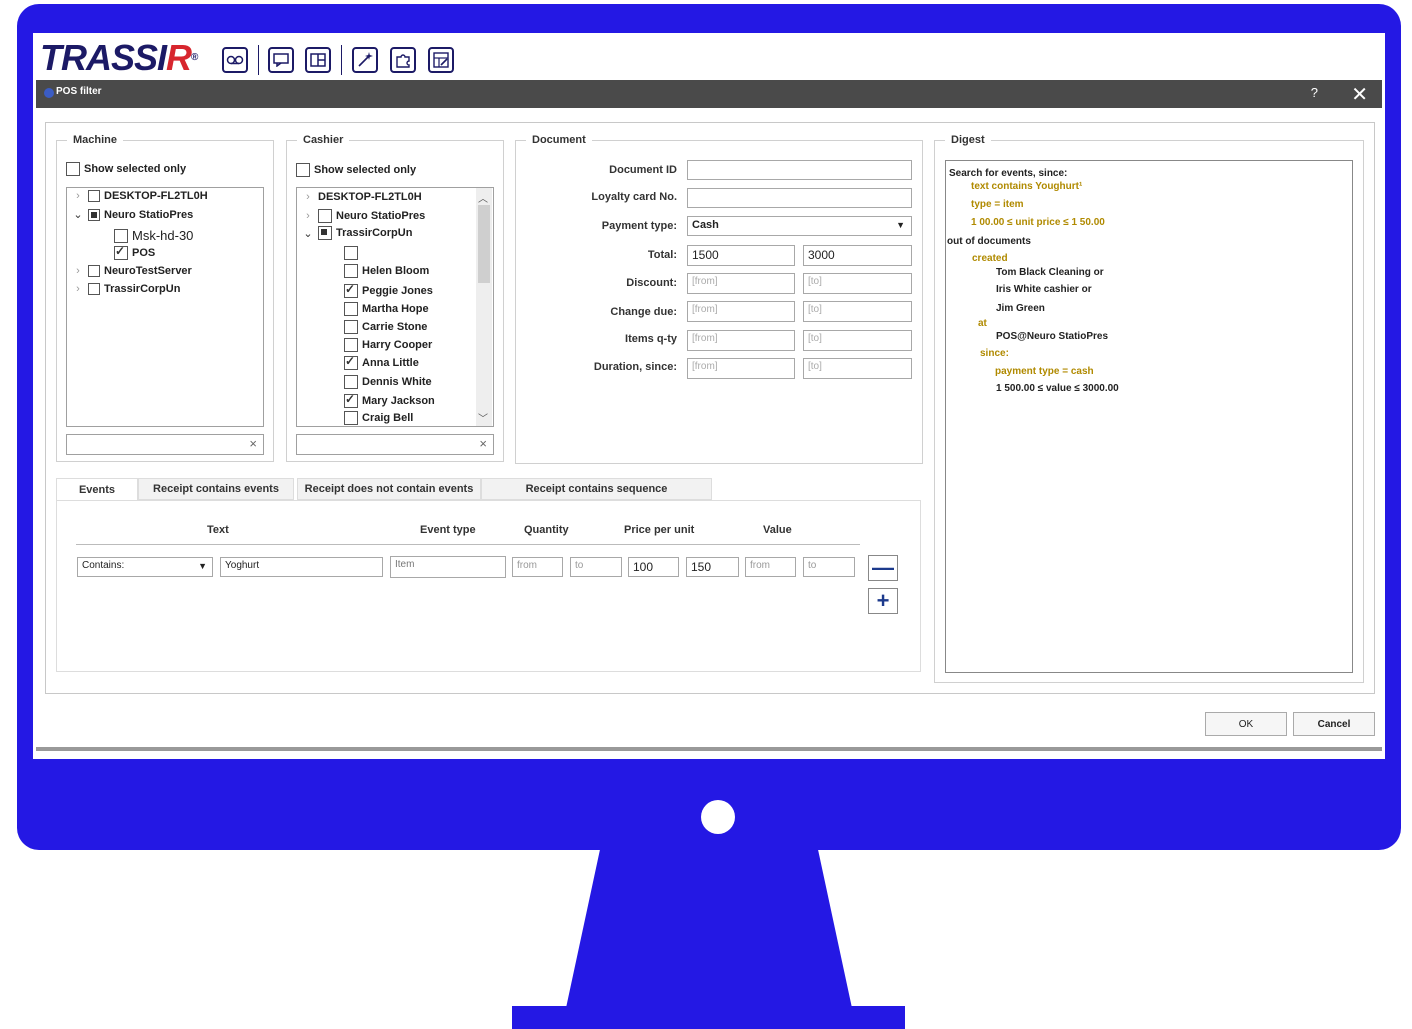  Describe the element at coordinates (386, 309) in the screenshot. I see `cashier-item: Martha Hope` at that location.